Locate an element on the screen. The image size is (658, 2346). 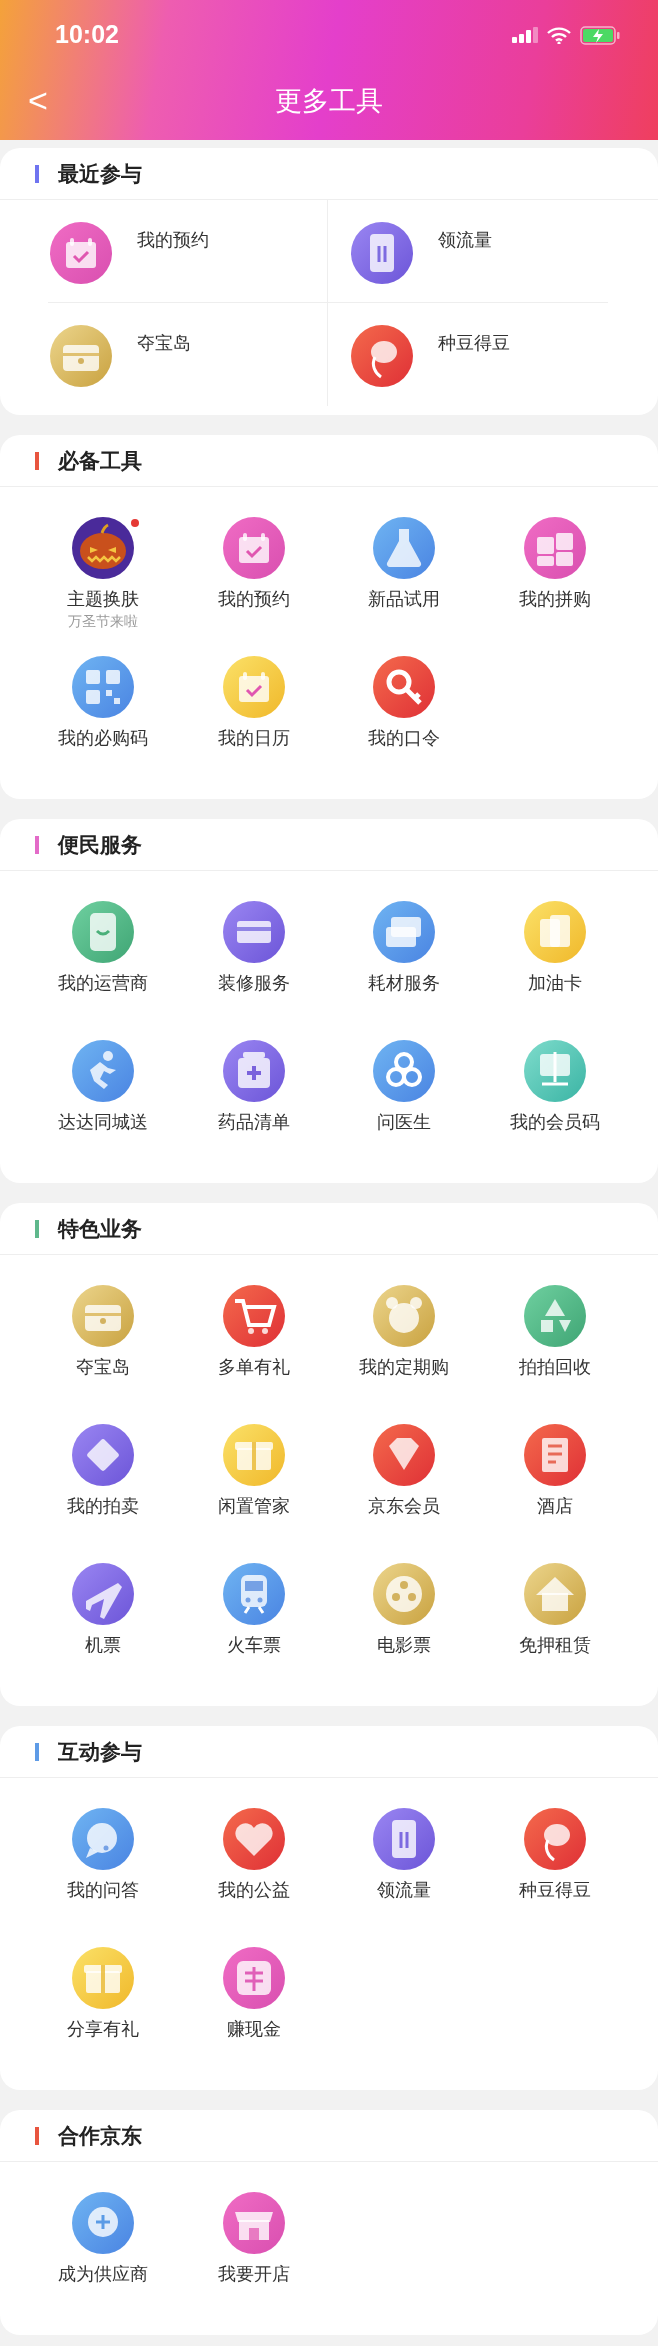
gem-icon is located at coordinates (404, 1455).